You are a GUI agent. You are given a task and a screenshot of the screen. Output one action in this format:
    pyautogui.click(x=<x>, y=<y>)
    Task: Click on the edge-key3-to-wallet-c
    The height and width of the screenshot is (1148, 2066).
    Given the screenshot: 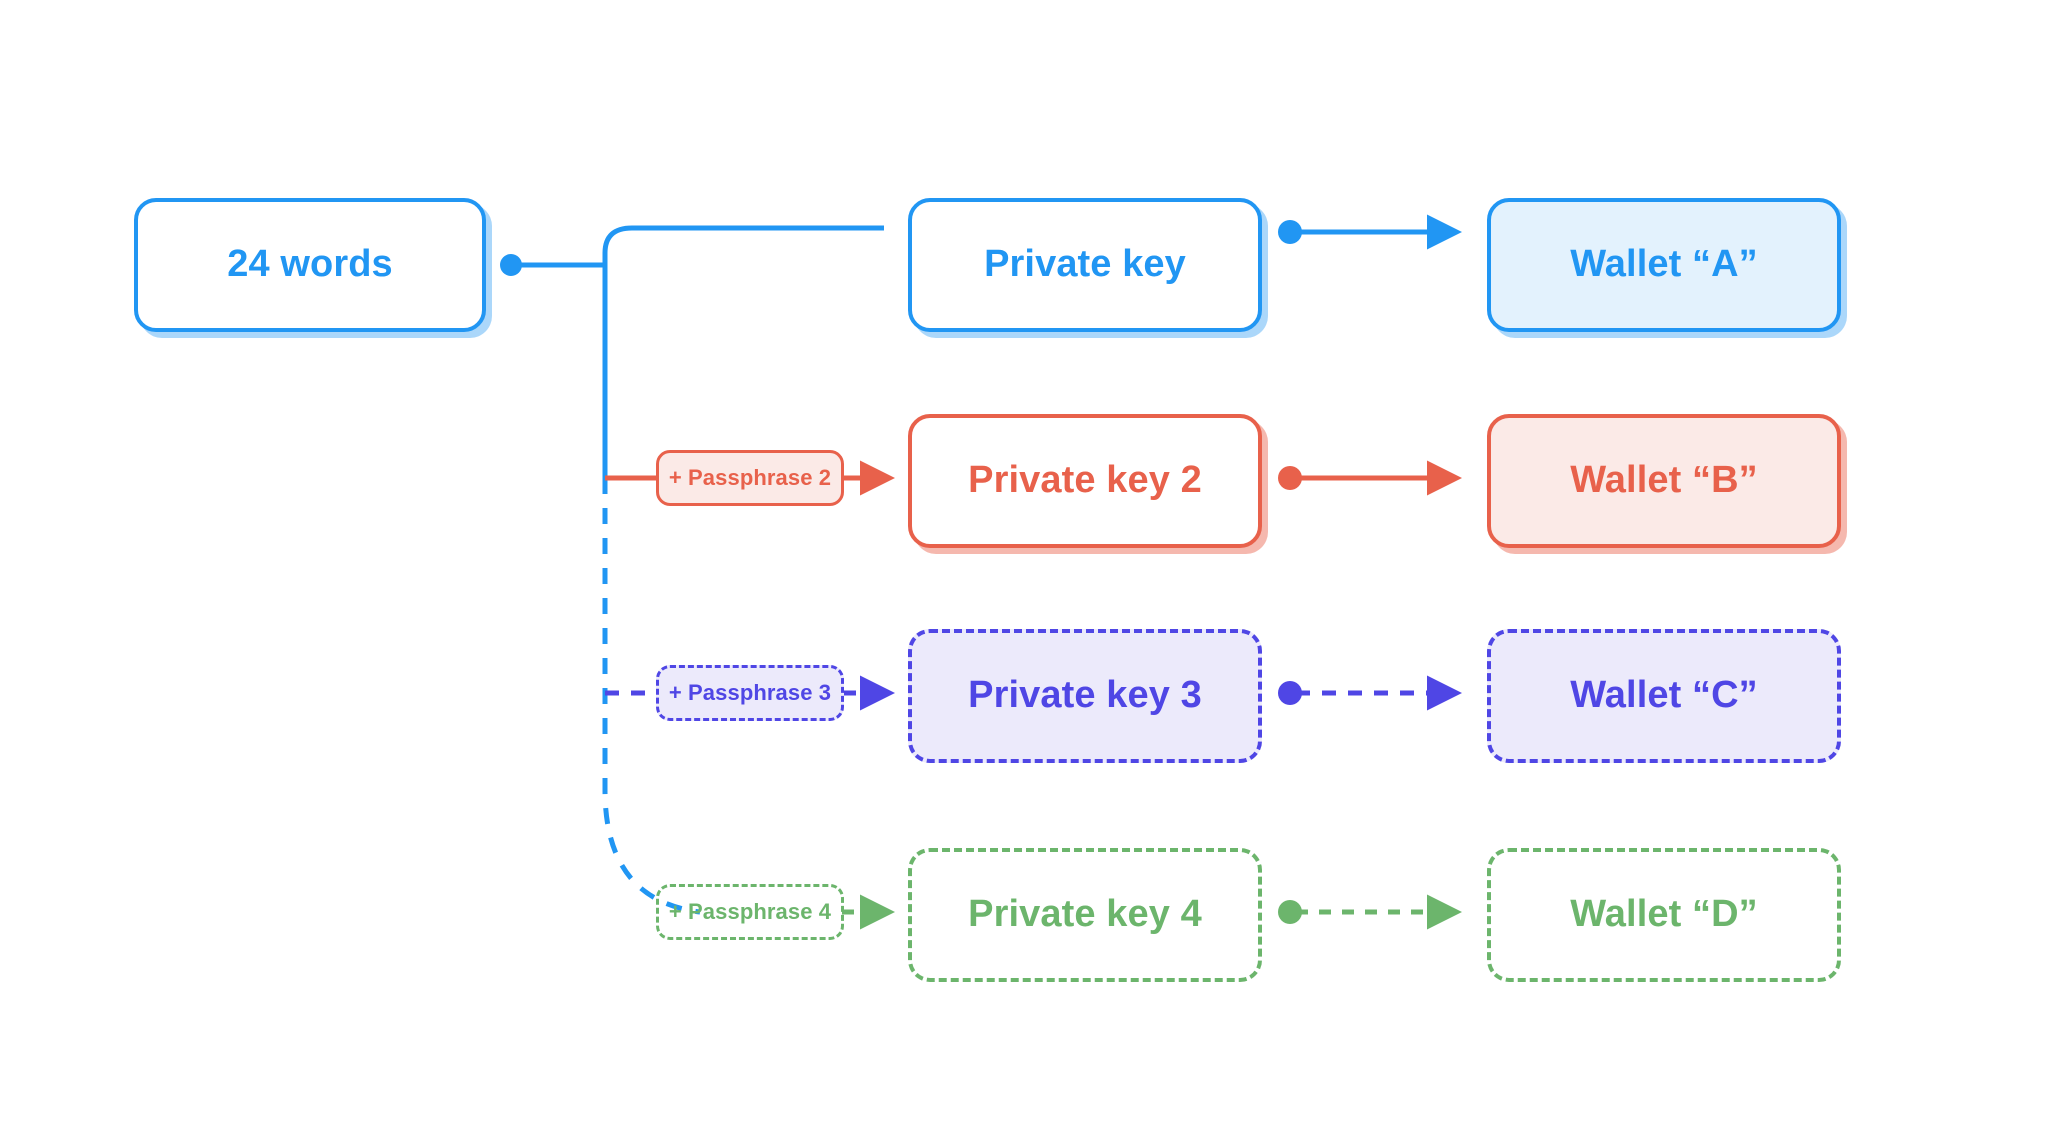 What is the action you would take?
    pyautogui.click(x=1370, y=693)
    